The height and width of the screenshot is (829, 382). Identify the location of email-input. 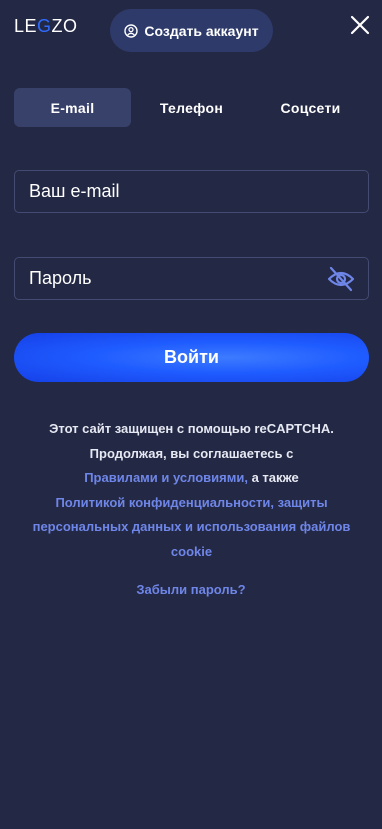
(191, 191).